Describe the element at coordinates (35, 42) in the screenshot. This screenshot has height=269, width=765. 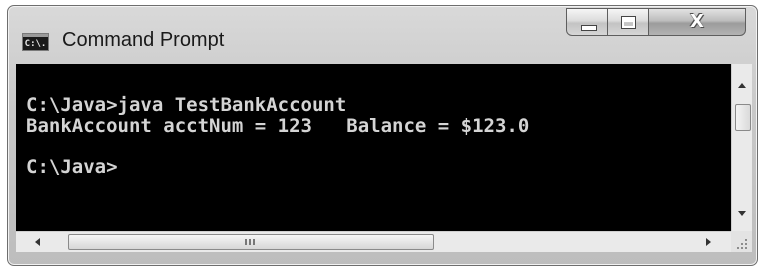
I see `command-prompt-app-icon: C:\.` at that location.